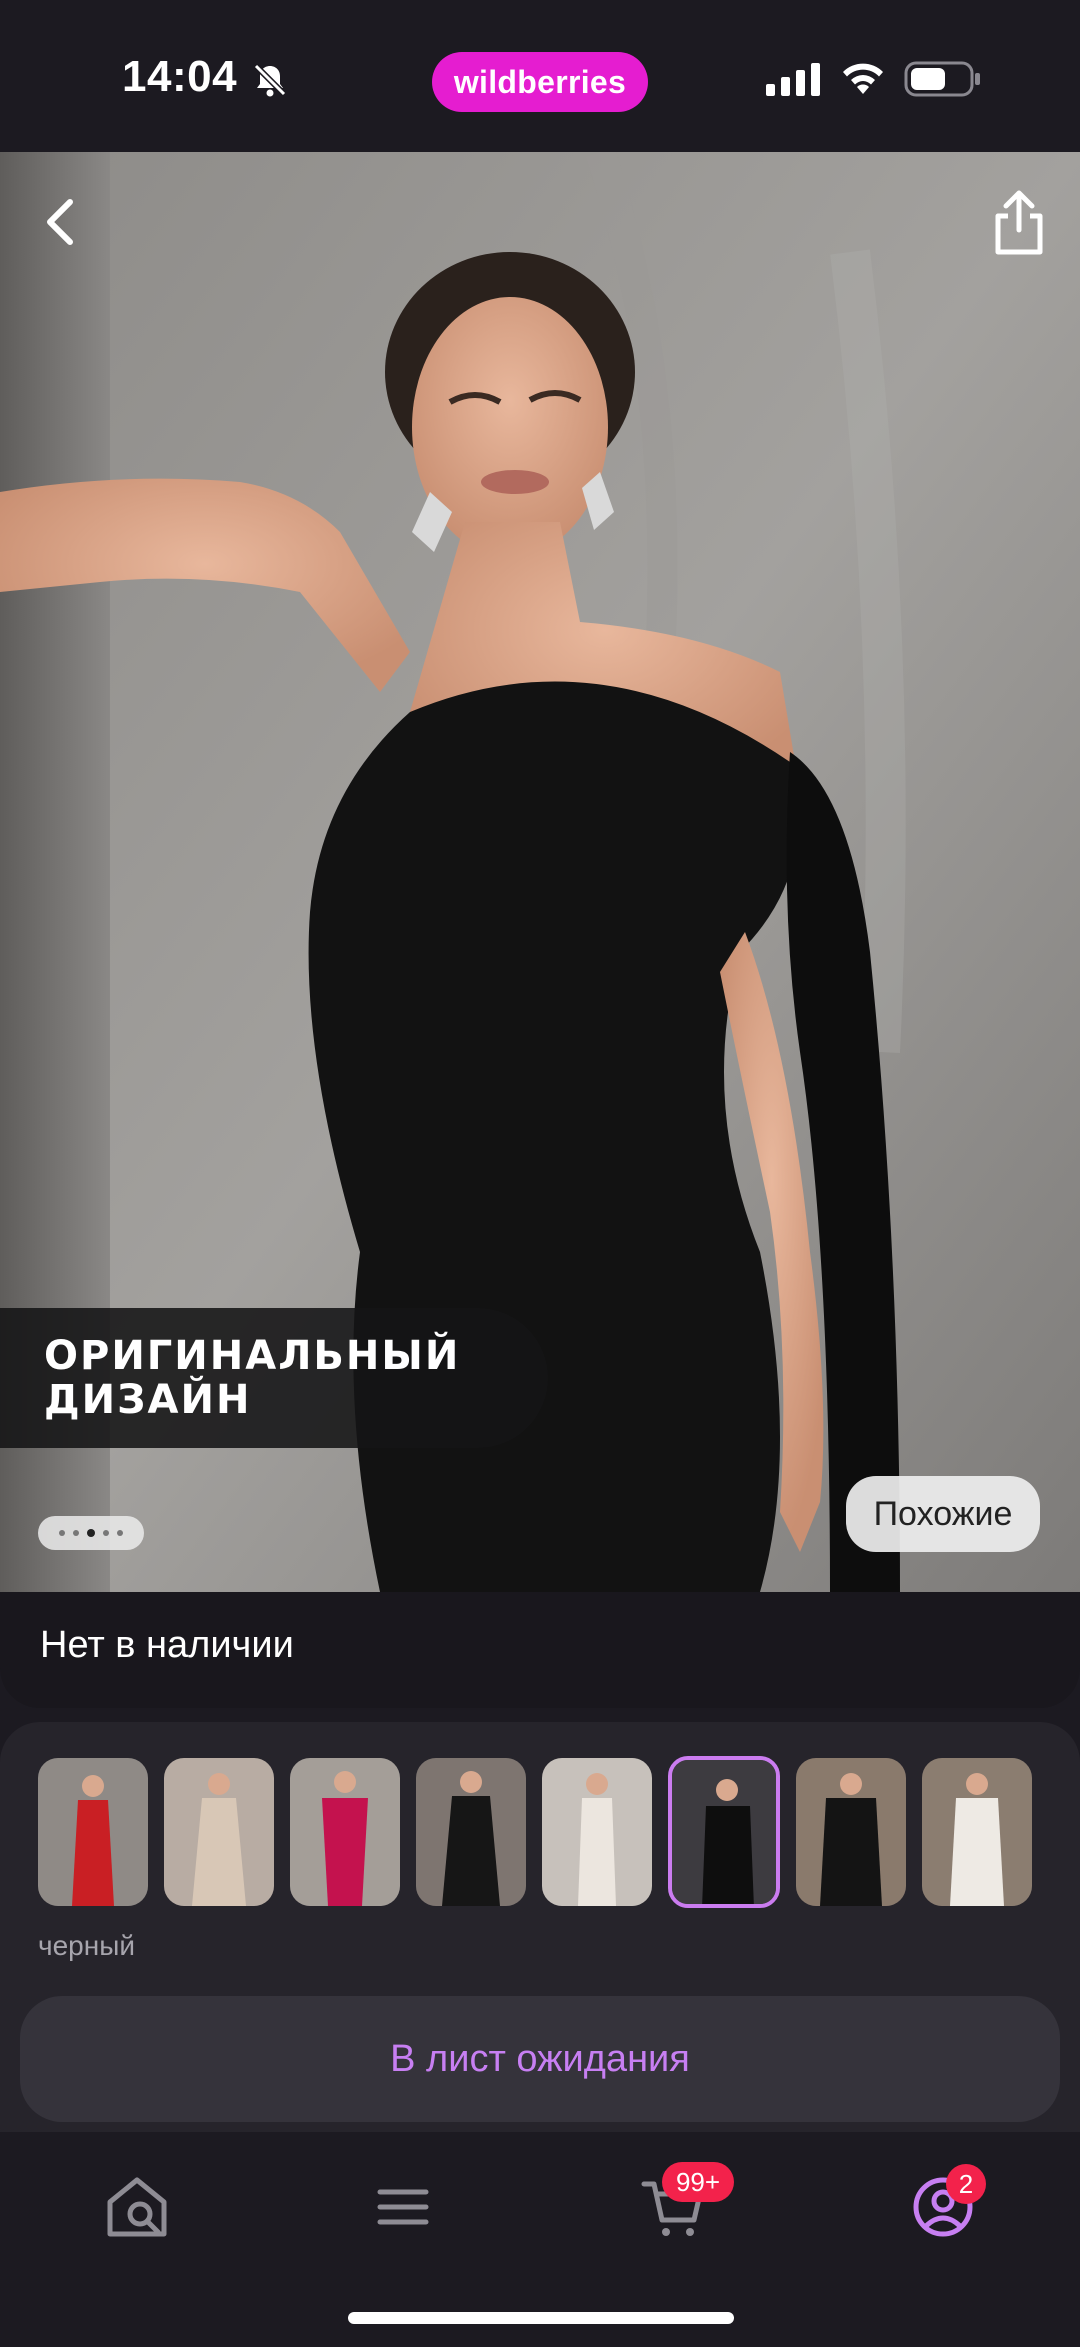 This screenshot has width=1080, height=2347. I want to click on wait-list-button: В лист ожидания, so click(540, 2059).